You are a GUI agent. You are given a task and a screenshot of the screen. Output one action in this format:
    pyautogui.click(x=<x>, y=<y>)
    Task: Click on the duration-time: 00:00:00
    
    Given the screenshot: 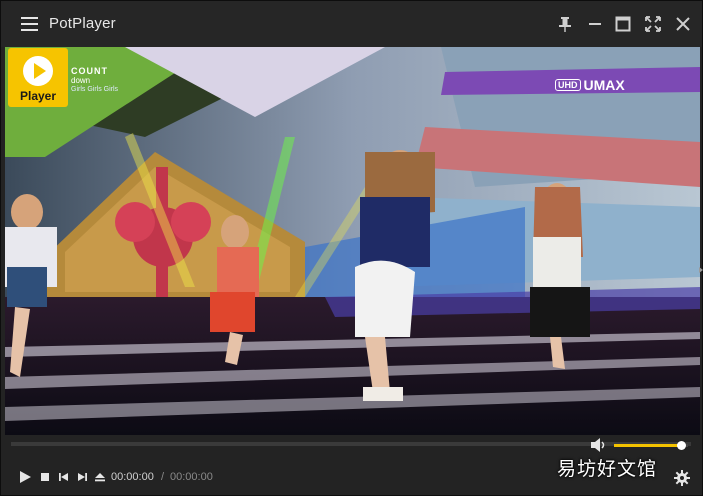 What is the action you would take?
    pyautogui.click(x=191, y=477)
    